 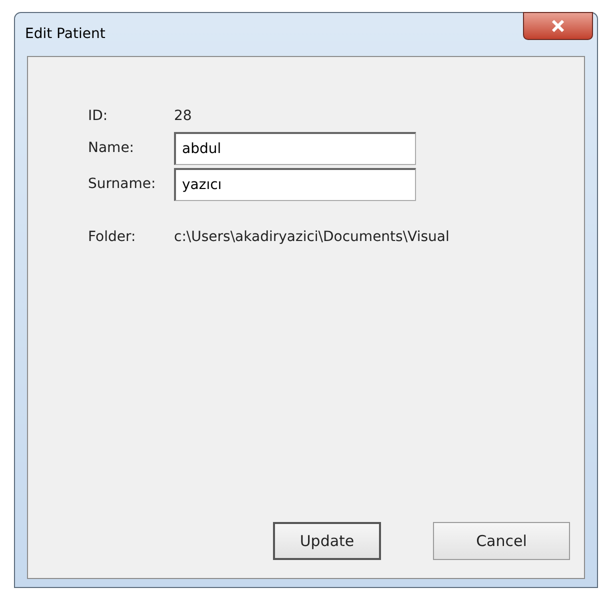 I want to click on field-label: ID:, so click(x=98, y=116).